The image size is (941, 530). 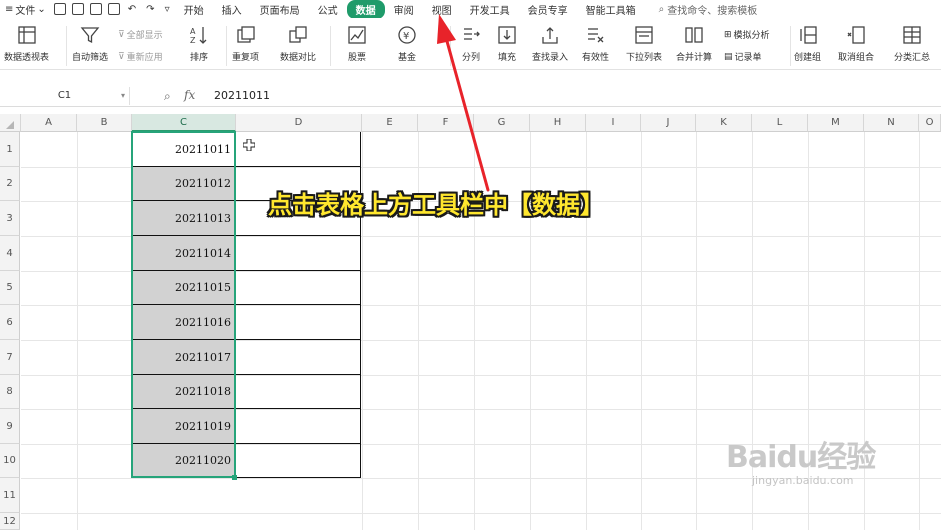 I want to click on file-menu: ≡ 文件 ⌄, so click(x=25, y=9).